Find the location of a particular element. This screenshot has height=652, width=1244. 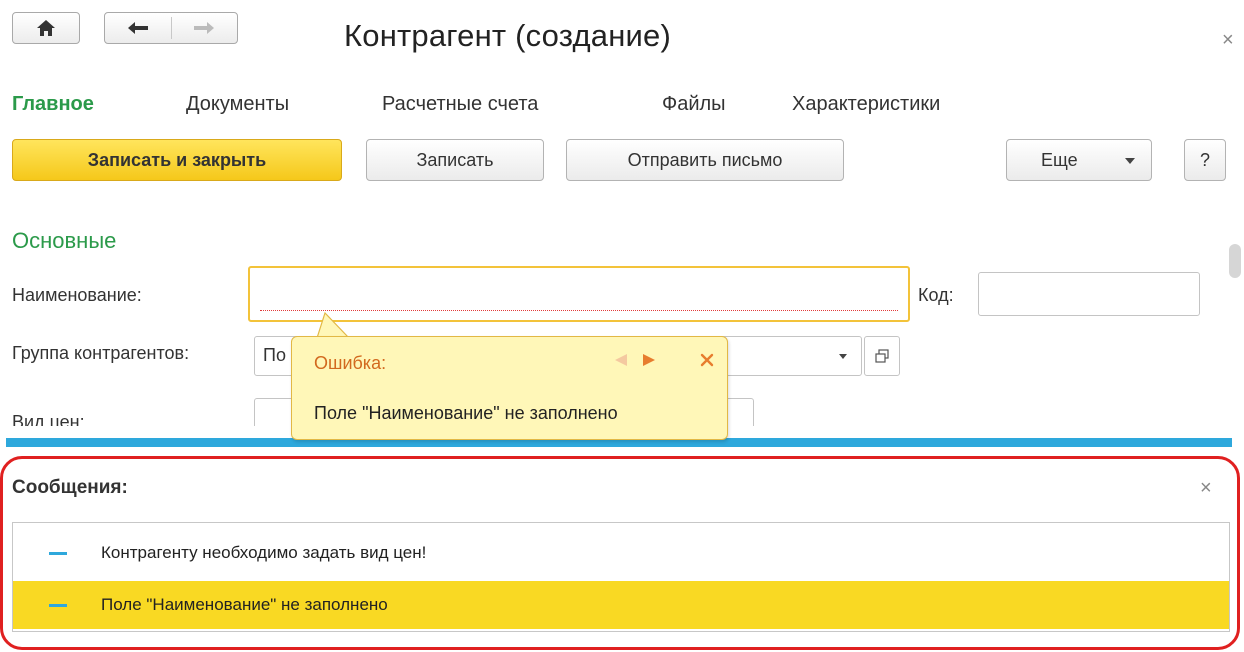

history-nav-group is located at coordinates (171, 28).